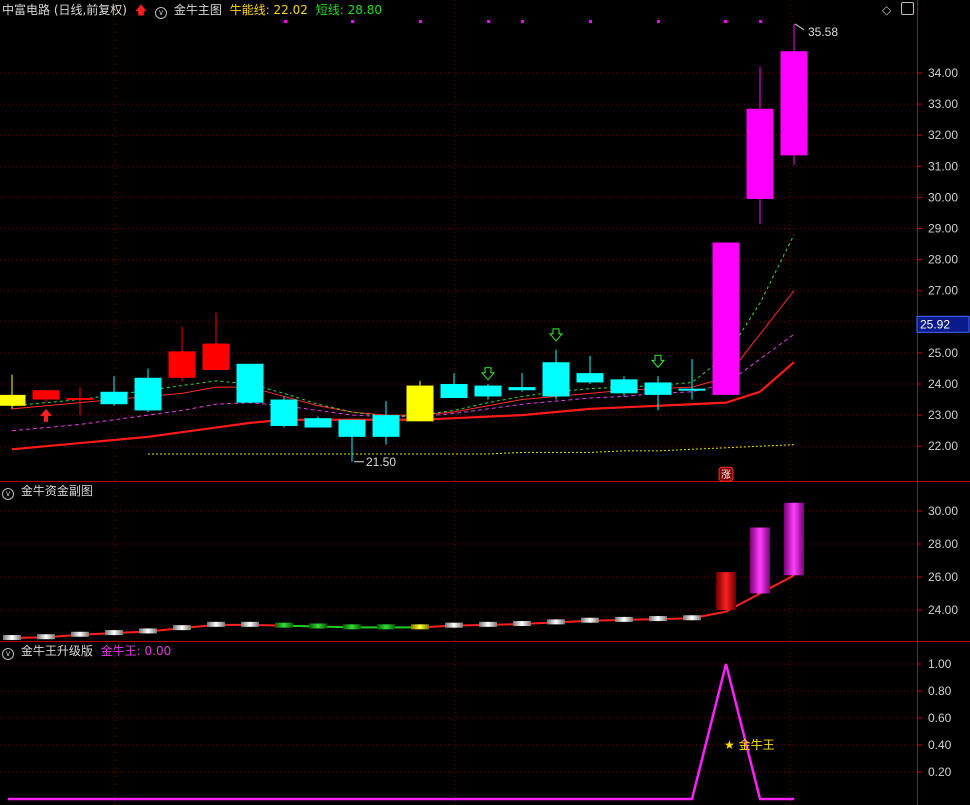  Describe the element at coordinates (943, 446) in the screenshot. I see `price-tick-label: 22.00` at that location.